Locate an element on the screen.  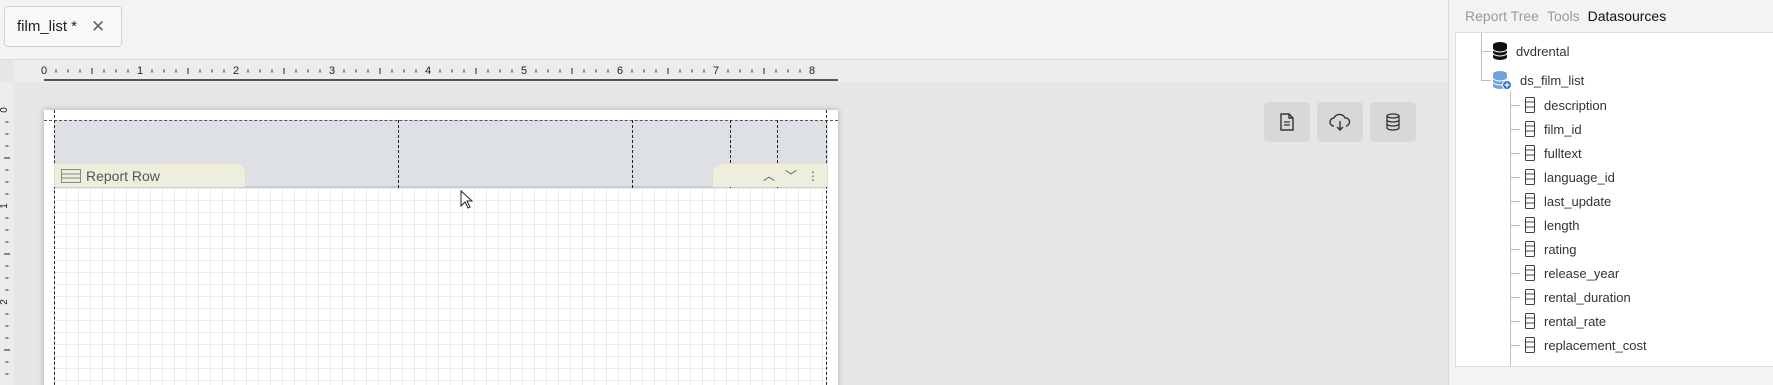
chevron-down-icon: ﹀ is located at coordinates (791, 175).